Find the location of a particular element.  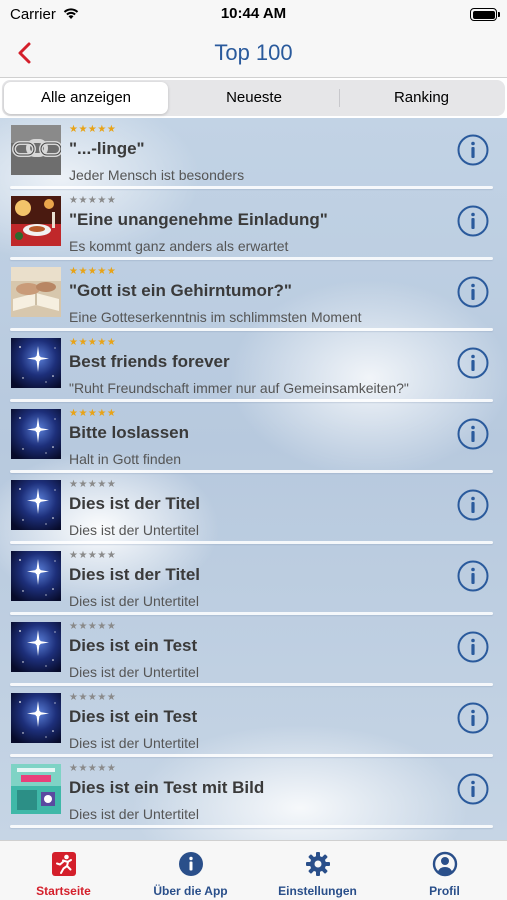

story-title: Bitte loslassen is located at coordinates (129, 432).